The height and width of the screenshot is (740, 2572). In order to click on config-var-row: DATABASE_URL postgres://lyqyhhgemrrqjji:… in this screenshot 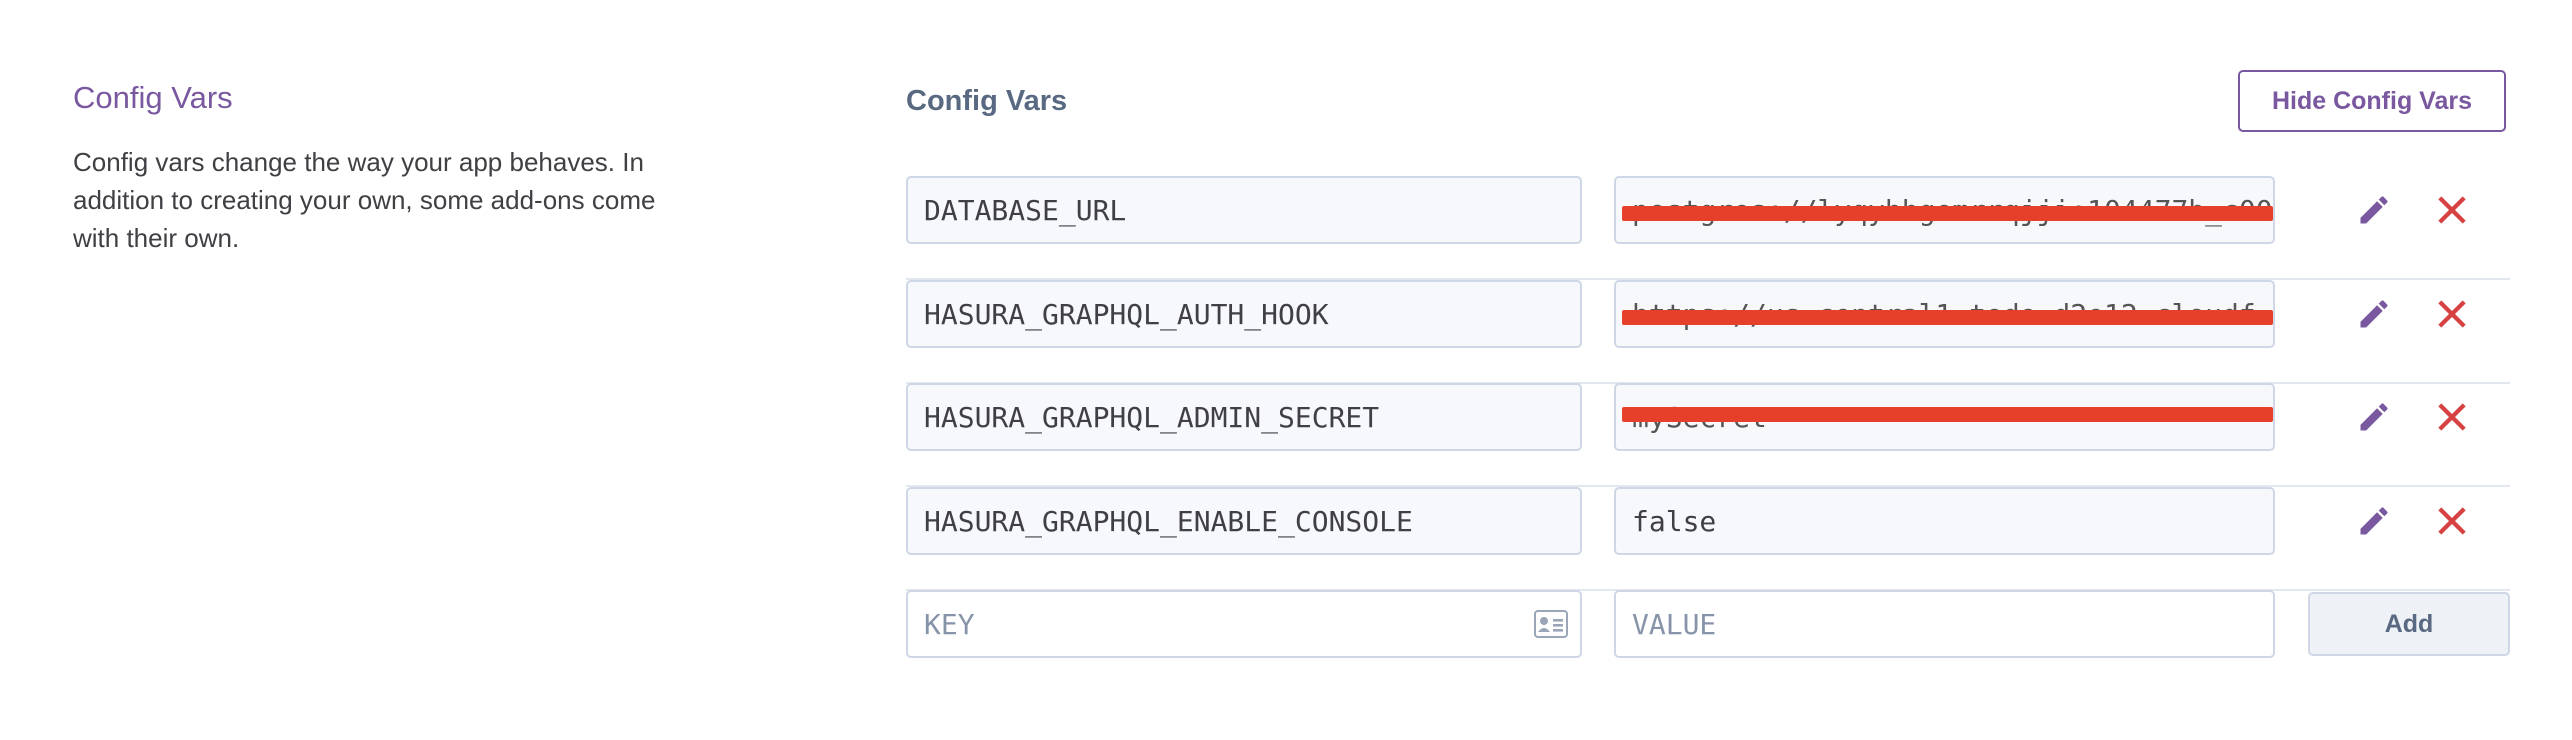, I will do `click(1708, 228)`.